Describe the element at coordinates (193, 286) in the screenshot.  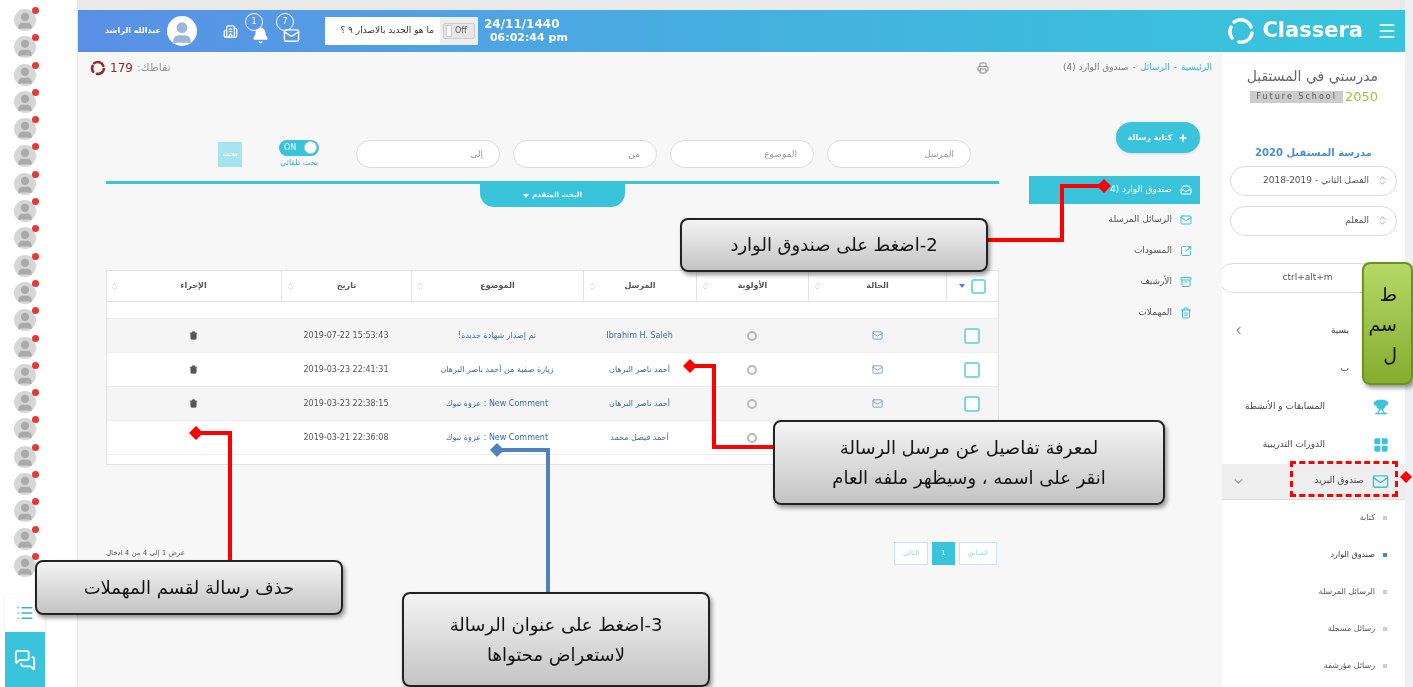
I see `column-header: الإجراء` at that location.